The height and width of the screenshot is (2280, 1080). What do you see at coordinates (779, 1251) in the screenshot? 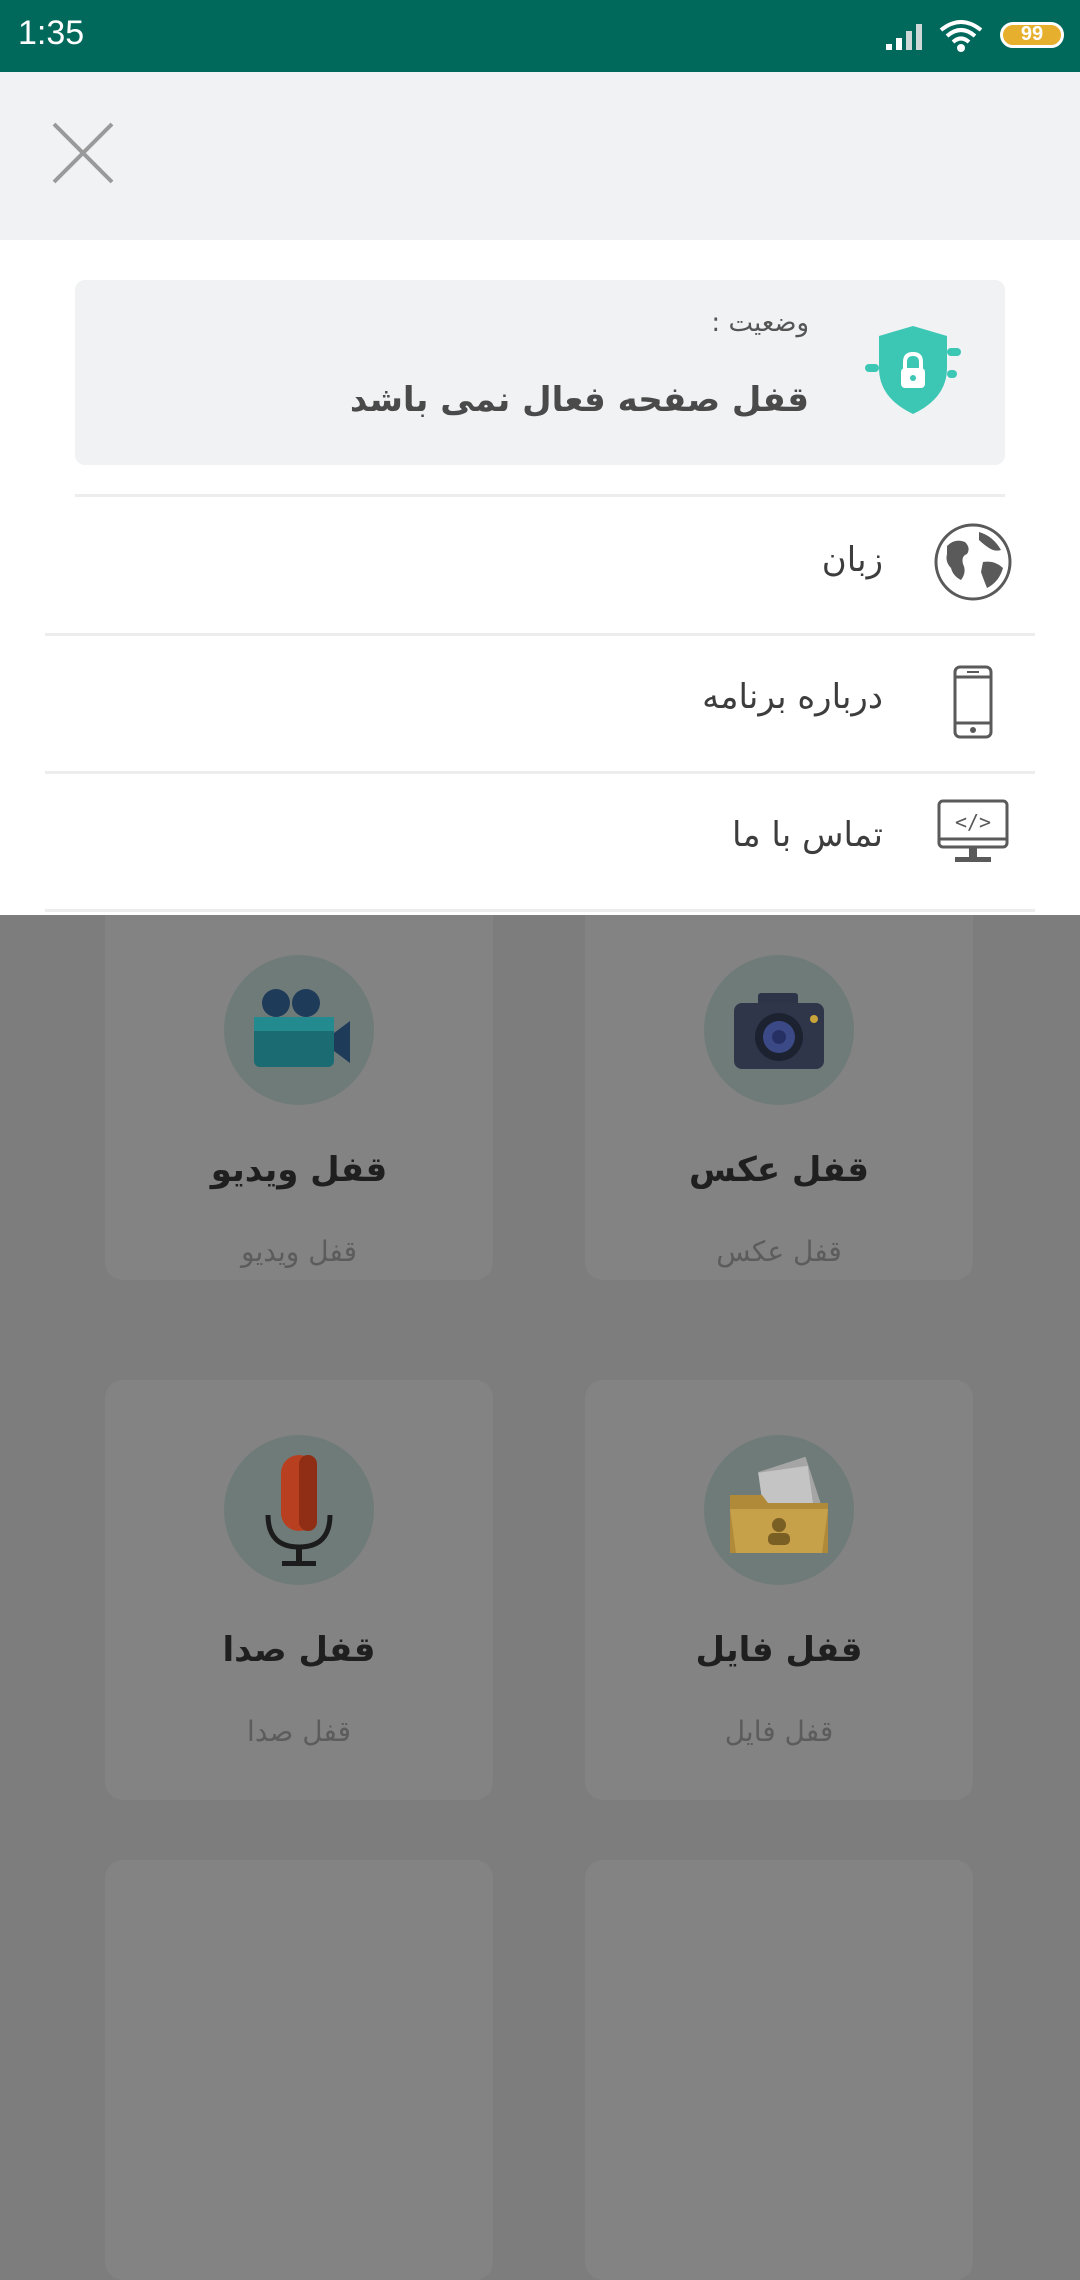
I see `card-subtitle: قفل عکس` at bounding box center [779, 1251].